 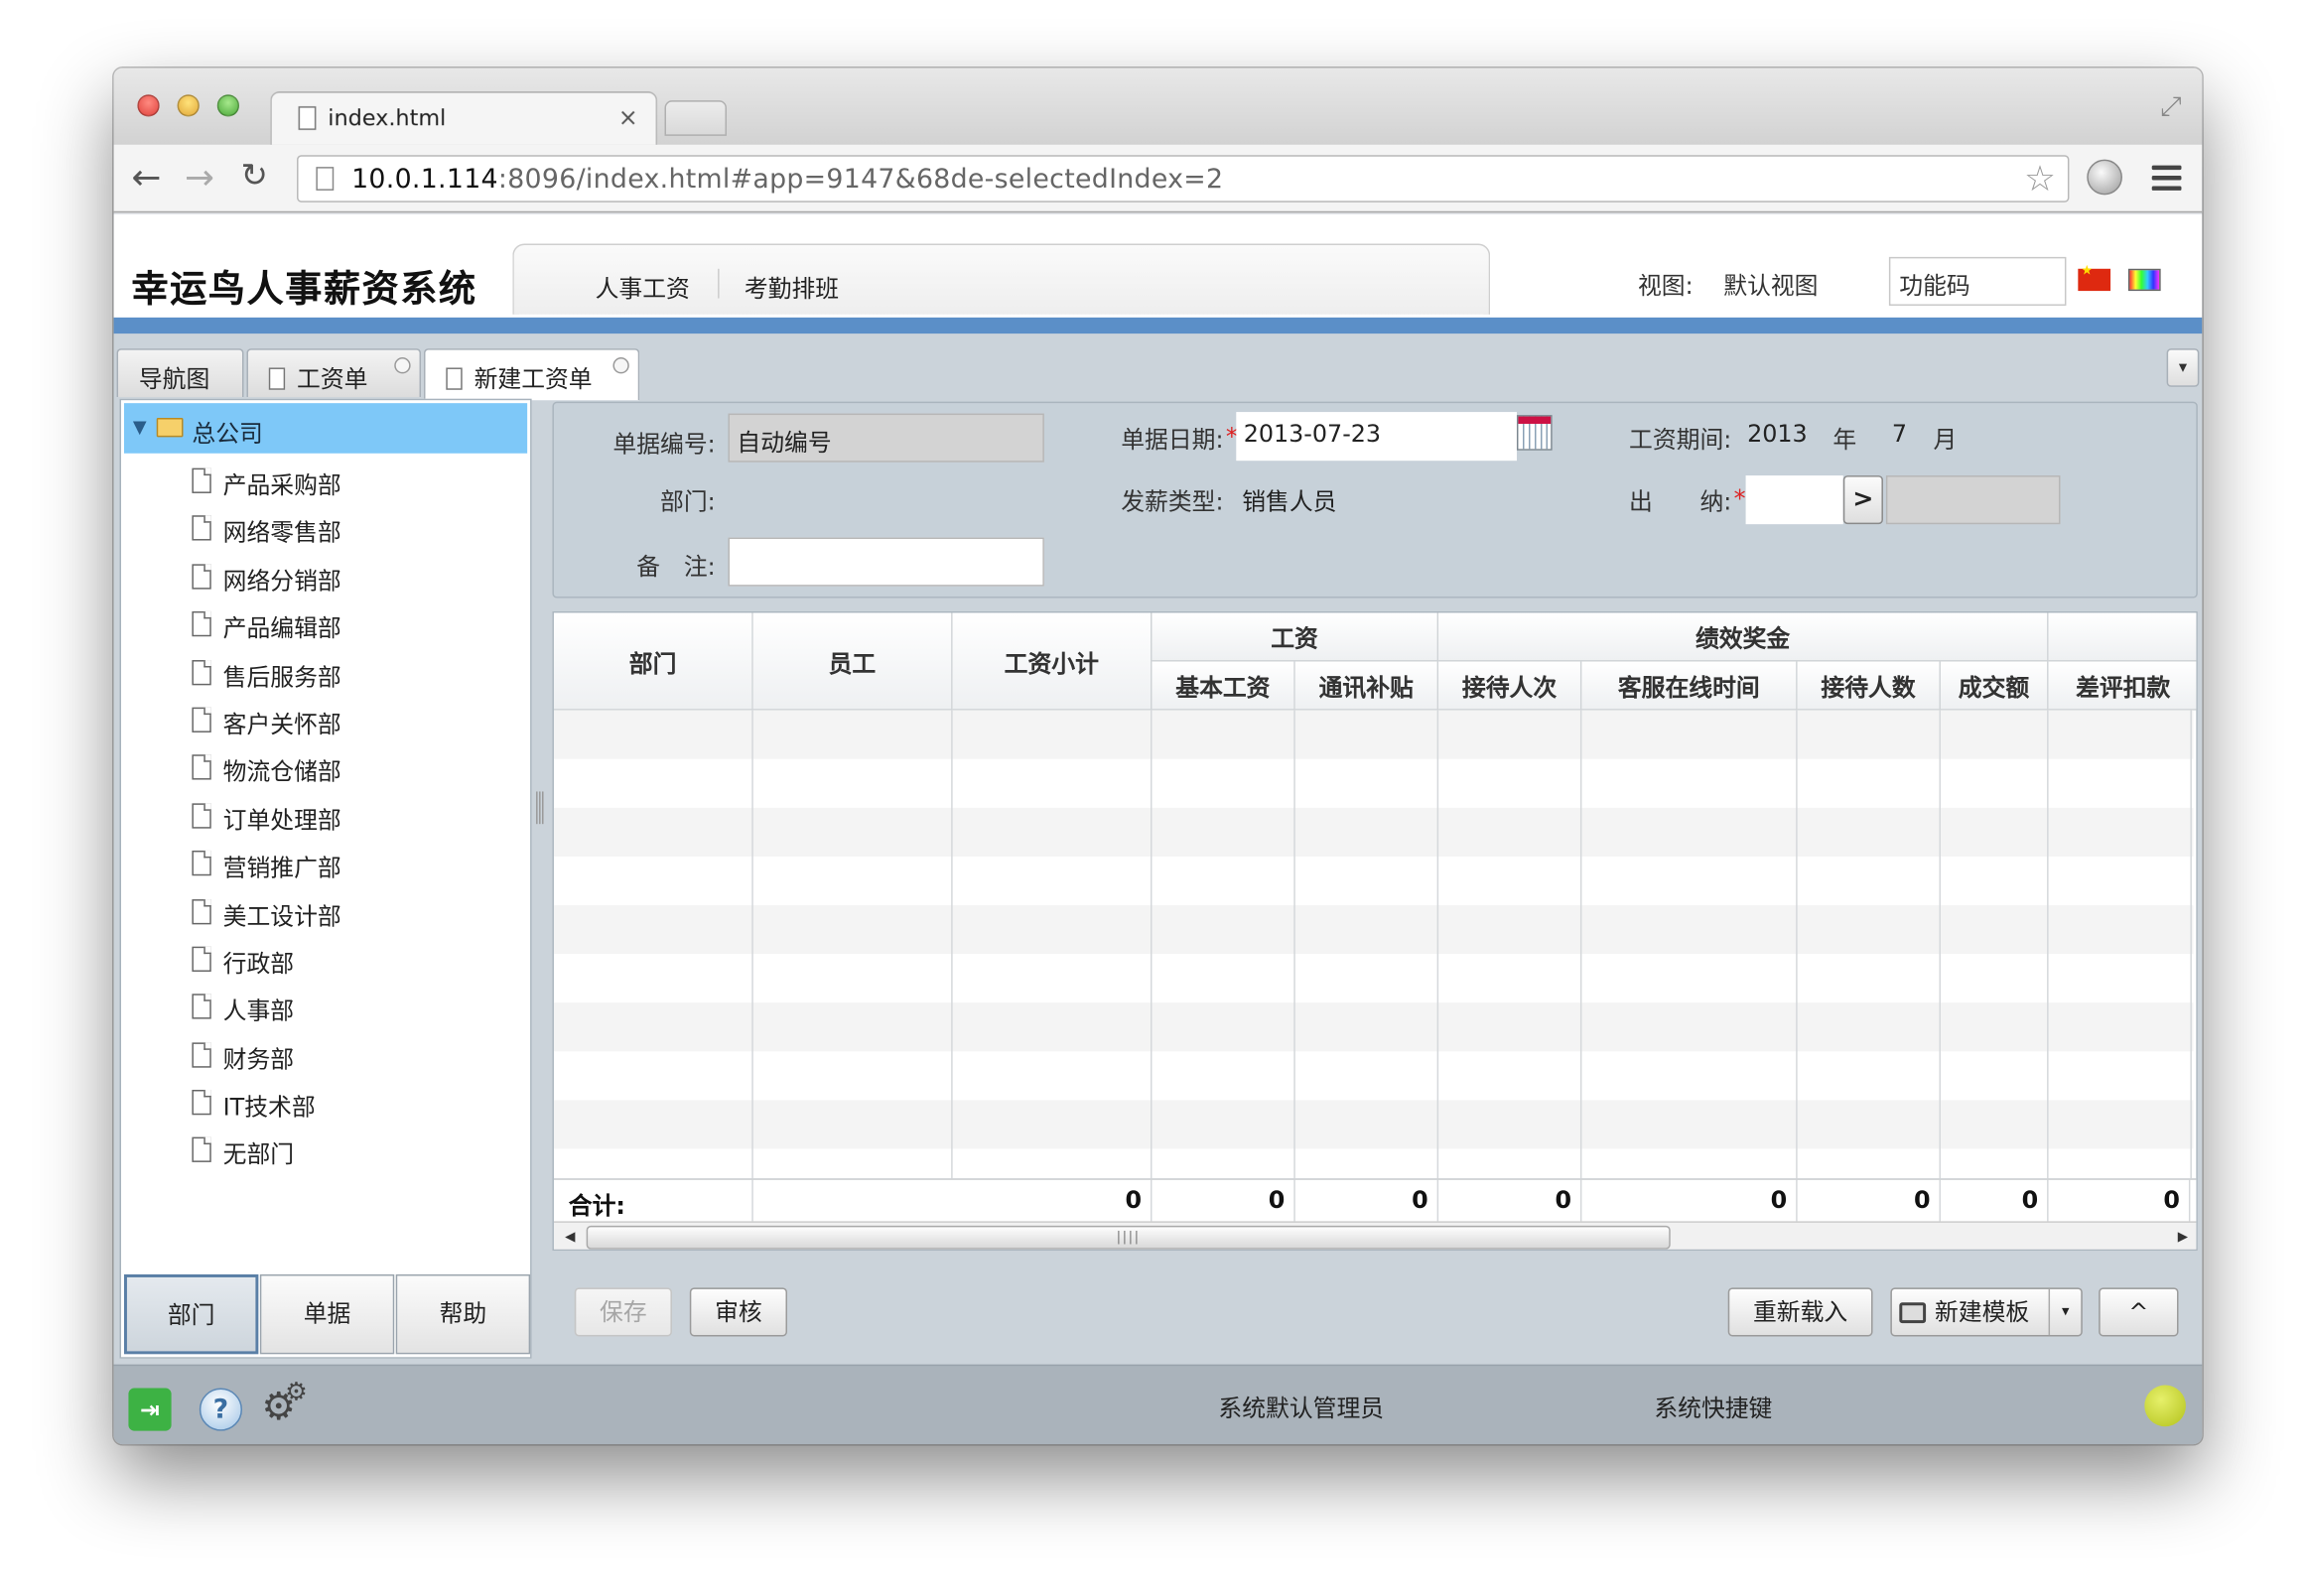 What do you see at coordinates (1289, 499) in the screenshot?
I see `pay-type-value: 销售人员` at bounding box center [1289, 499].